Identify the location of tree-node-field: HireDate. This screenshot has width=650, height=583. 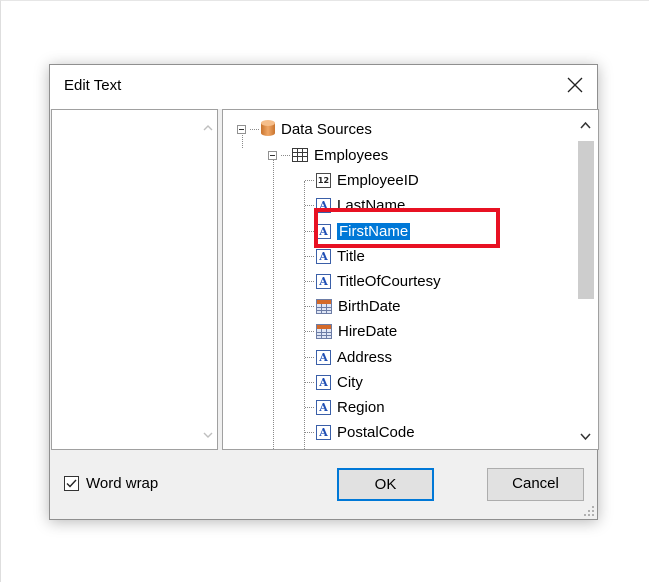
(351, 331).